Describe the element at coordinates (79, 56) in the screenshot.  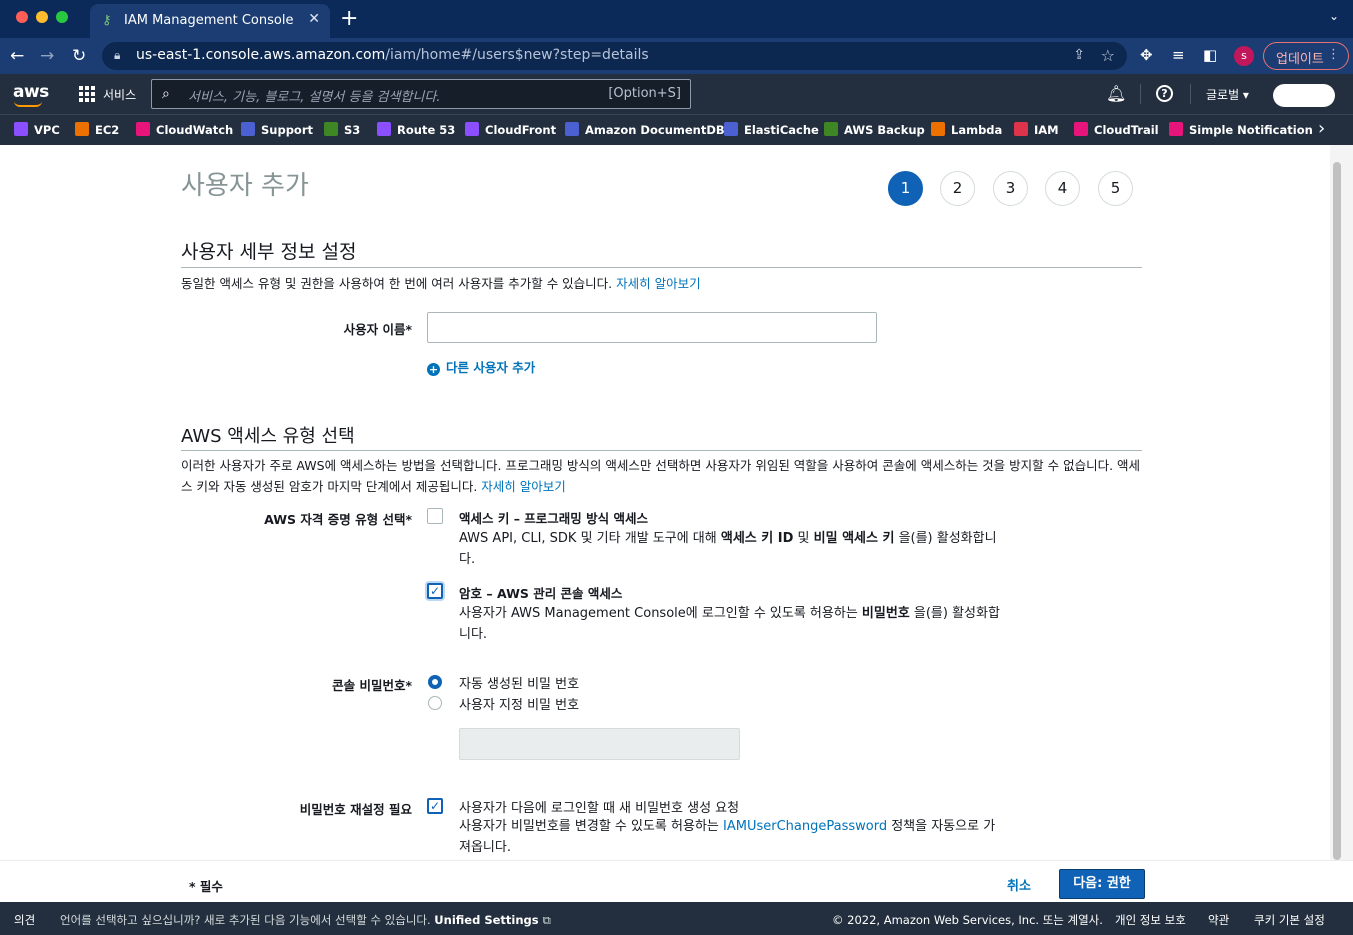
I see `reload-icon: ↻` at that location.